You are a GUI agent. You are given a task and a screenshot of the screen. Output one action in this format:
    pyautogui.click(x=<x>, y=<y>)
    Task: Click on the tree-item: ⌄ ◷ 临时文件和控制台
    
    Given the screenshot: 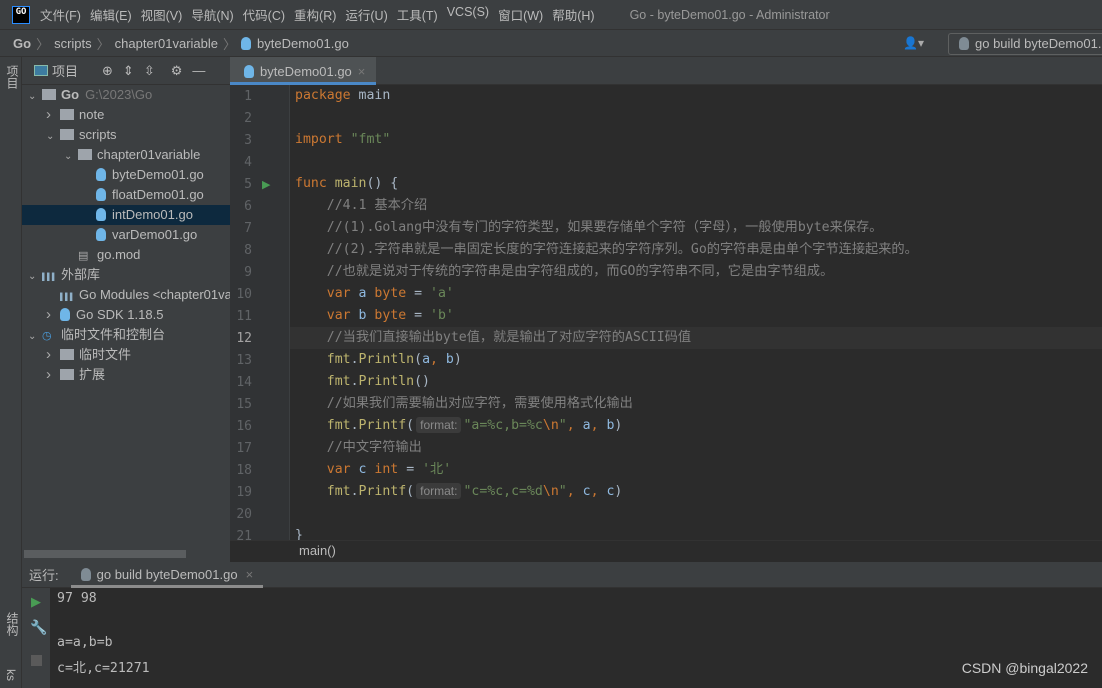 What is the action you would take?
    pyautogui.click(x=126, y=335)
    